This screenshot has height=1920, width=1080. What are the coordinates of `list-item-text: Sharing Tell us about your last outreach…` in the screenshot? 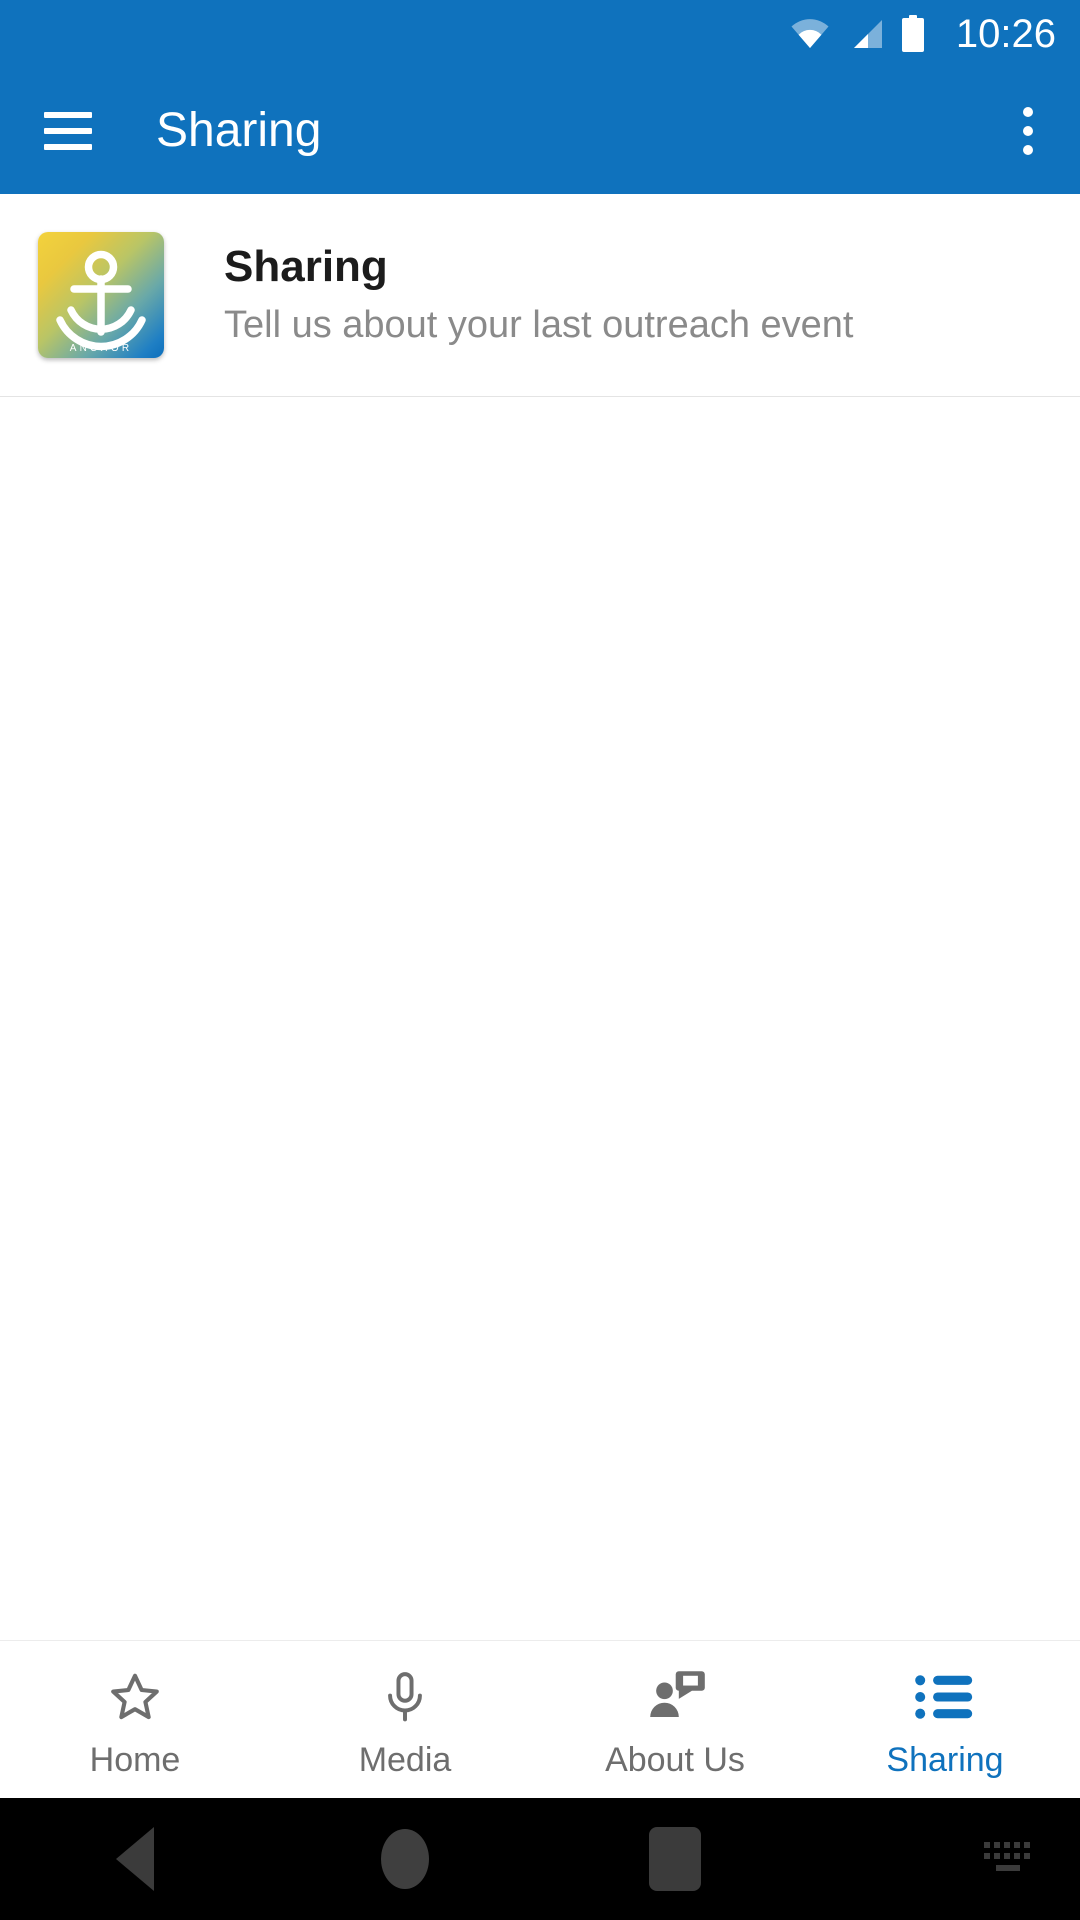 It's located at (539, 295).